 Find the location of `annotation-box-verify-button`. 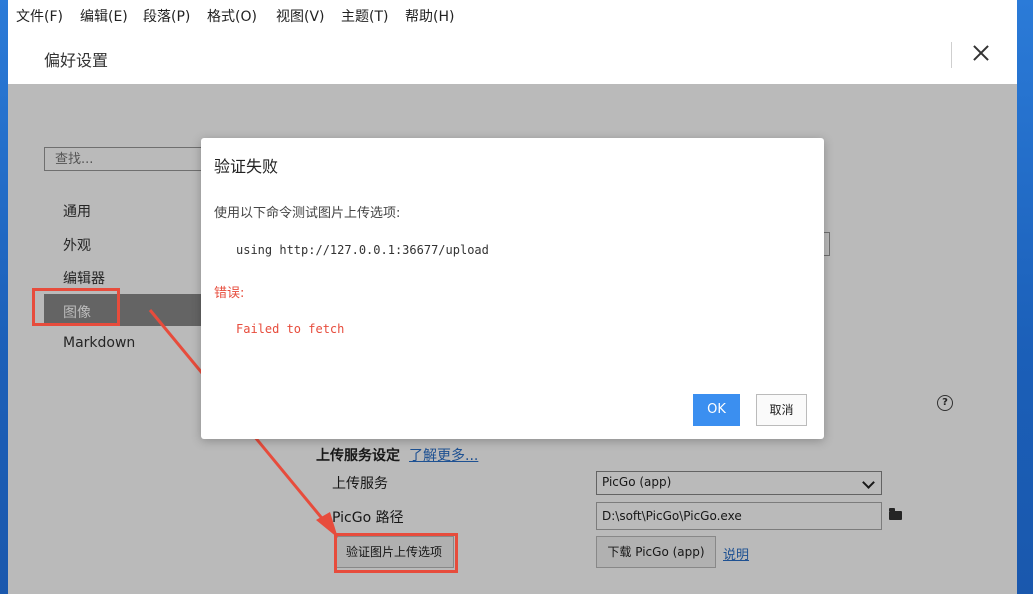

annotation-box-verify-button is located at coordinates (396, 553).